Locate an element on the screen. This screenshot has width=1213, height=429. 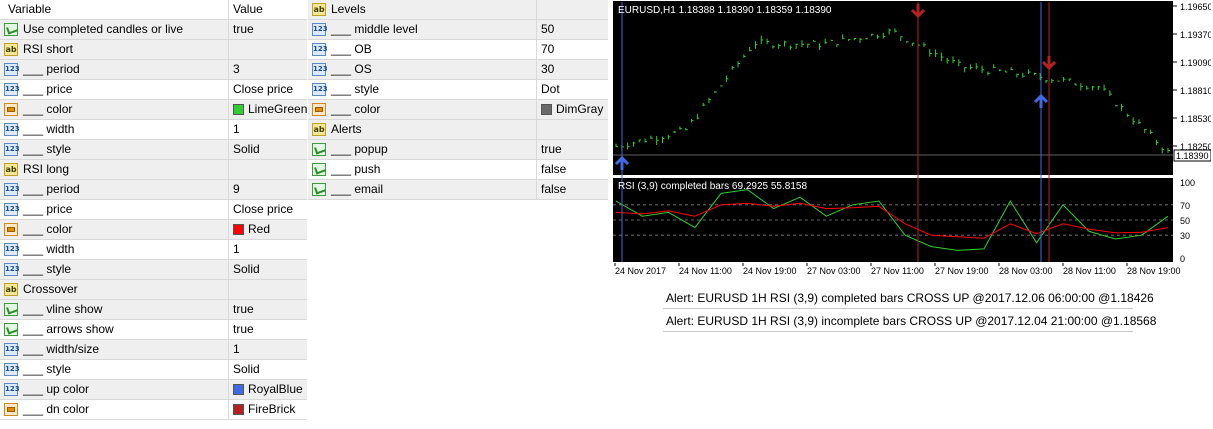
param-row: 123 ___ period 9 is located at coordinates (153, 190).